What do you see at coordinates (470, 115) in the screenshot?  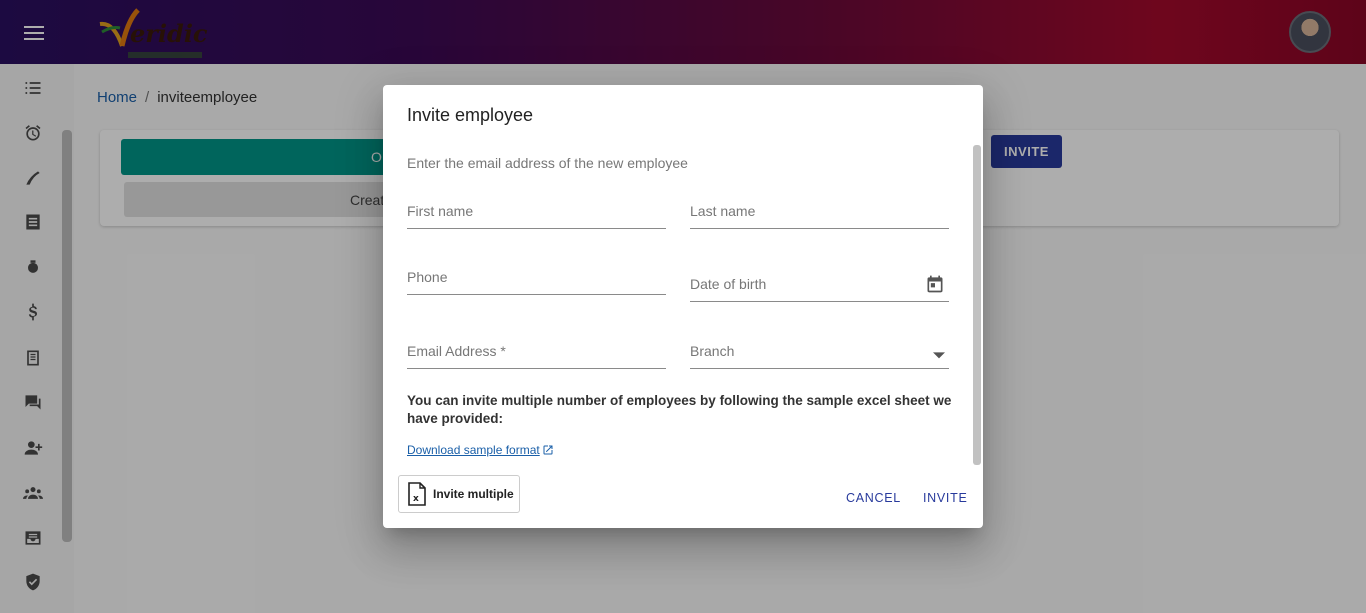 I see `dialog-title: Invite employee` at bounding box center [470, 115].